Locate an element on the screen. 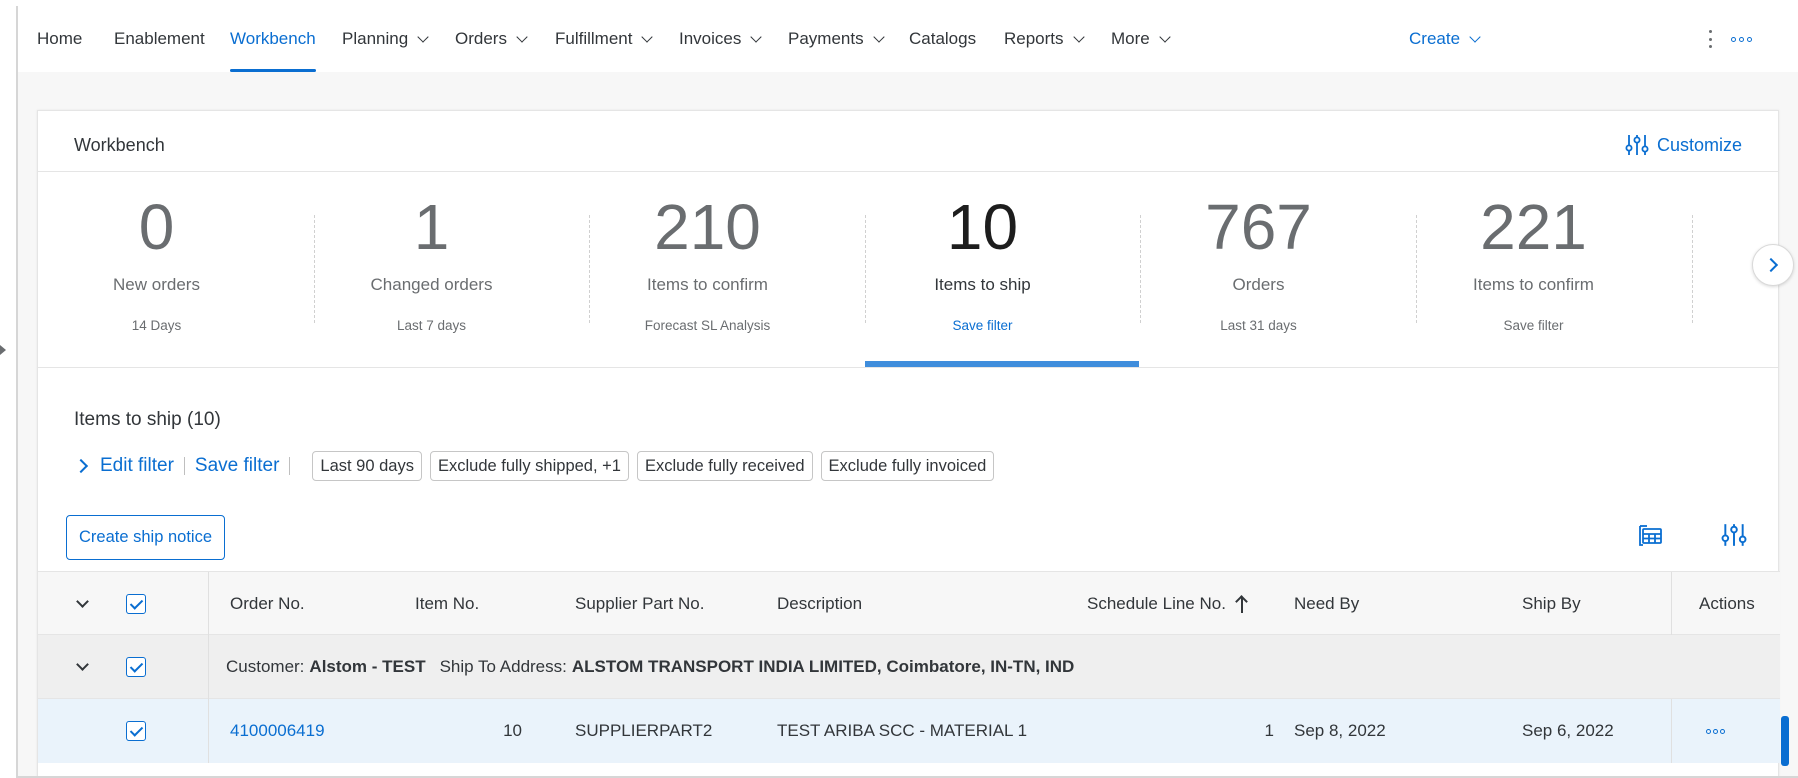 This screenshot has width=1798, height=778. separator is located at coordinates (290, 466).